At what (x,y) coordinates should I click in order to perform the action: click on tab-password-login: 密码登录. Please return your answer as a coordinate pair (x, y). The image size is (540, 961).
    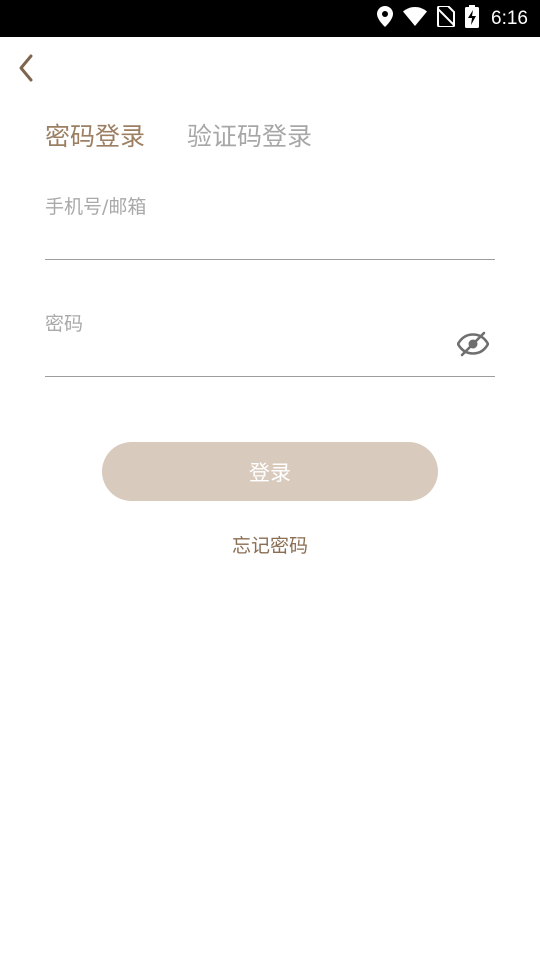
    Looking at the image, I should click on (95, 137).